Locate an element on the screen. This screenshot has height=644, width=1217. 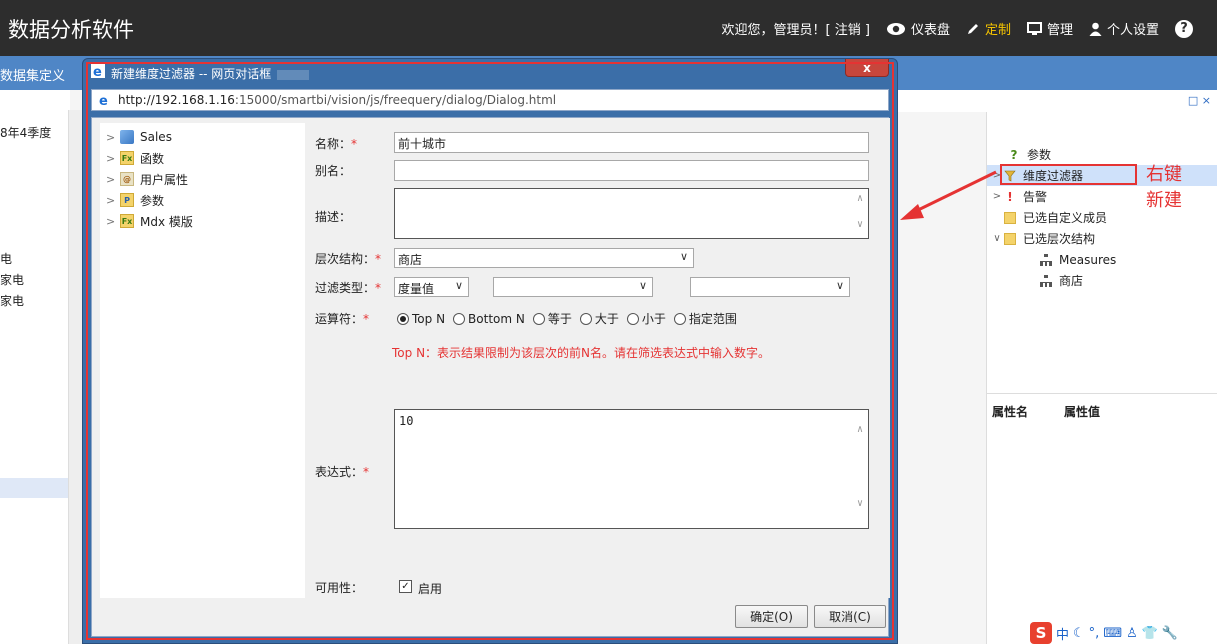
tree-item-sales: > Sales is located at coordinates (139, 137).